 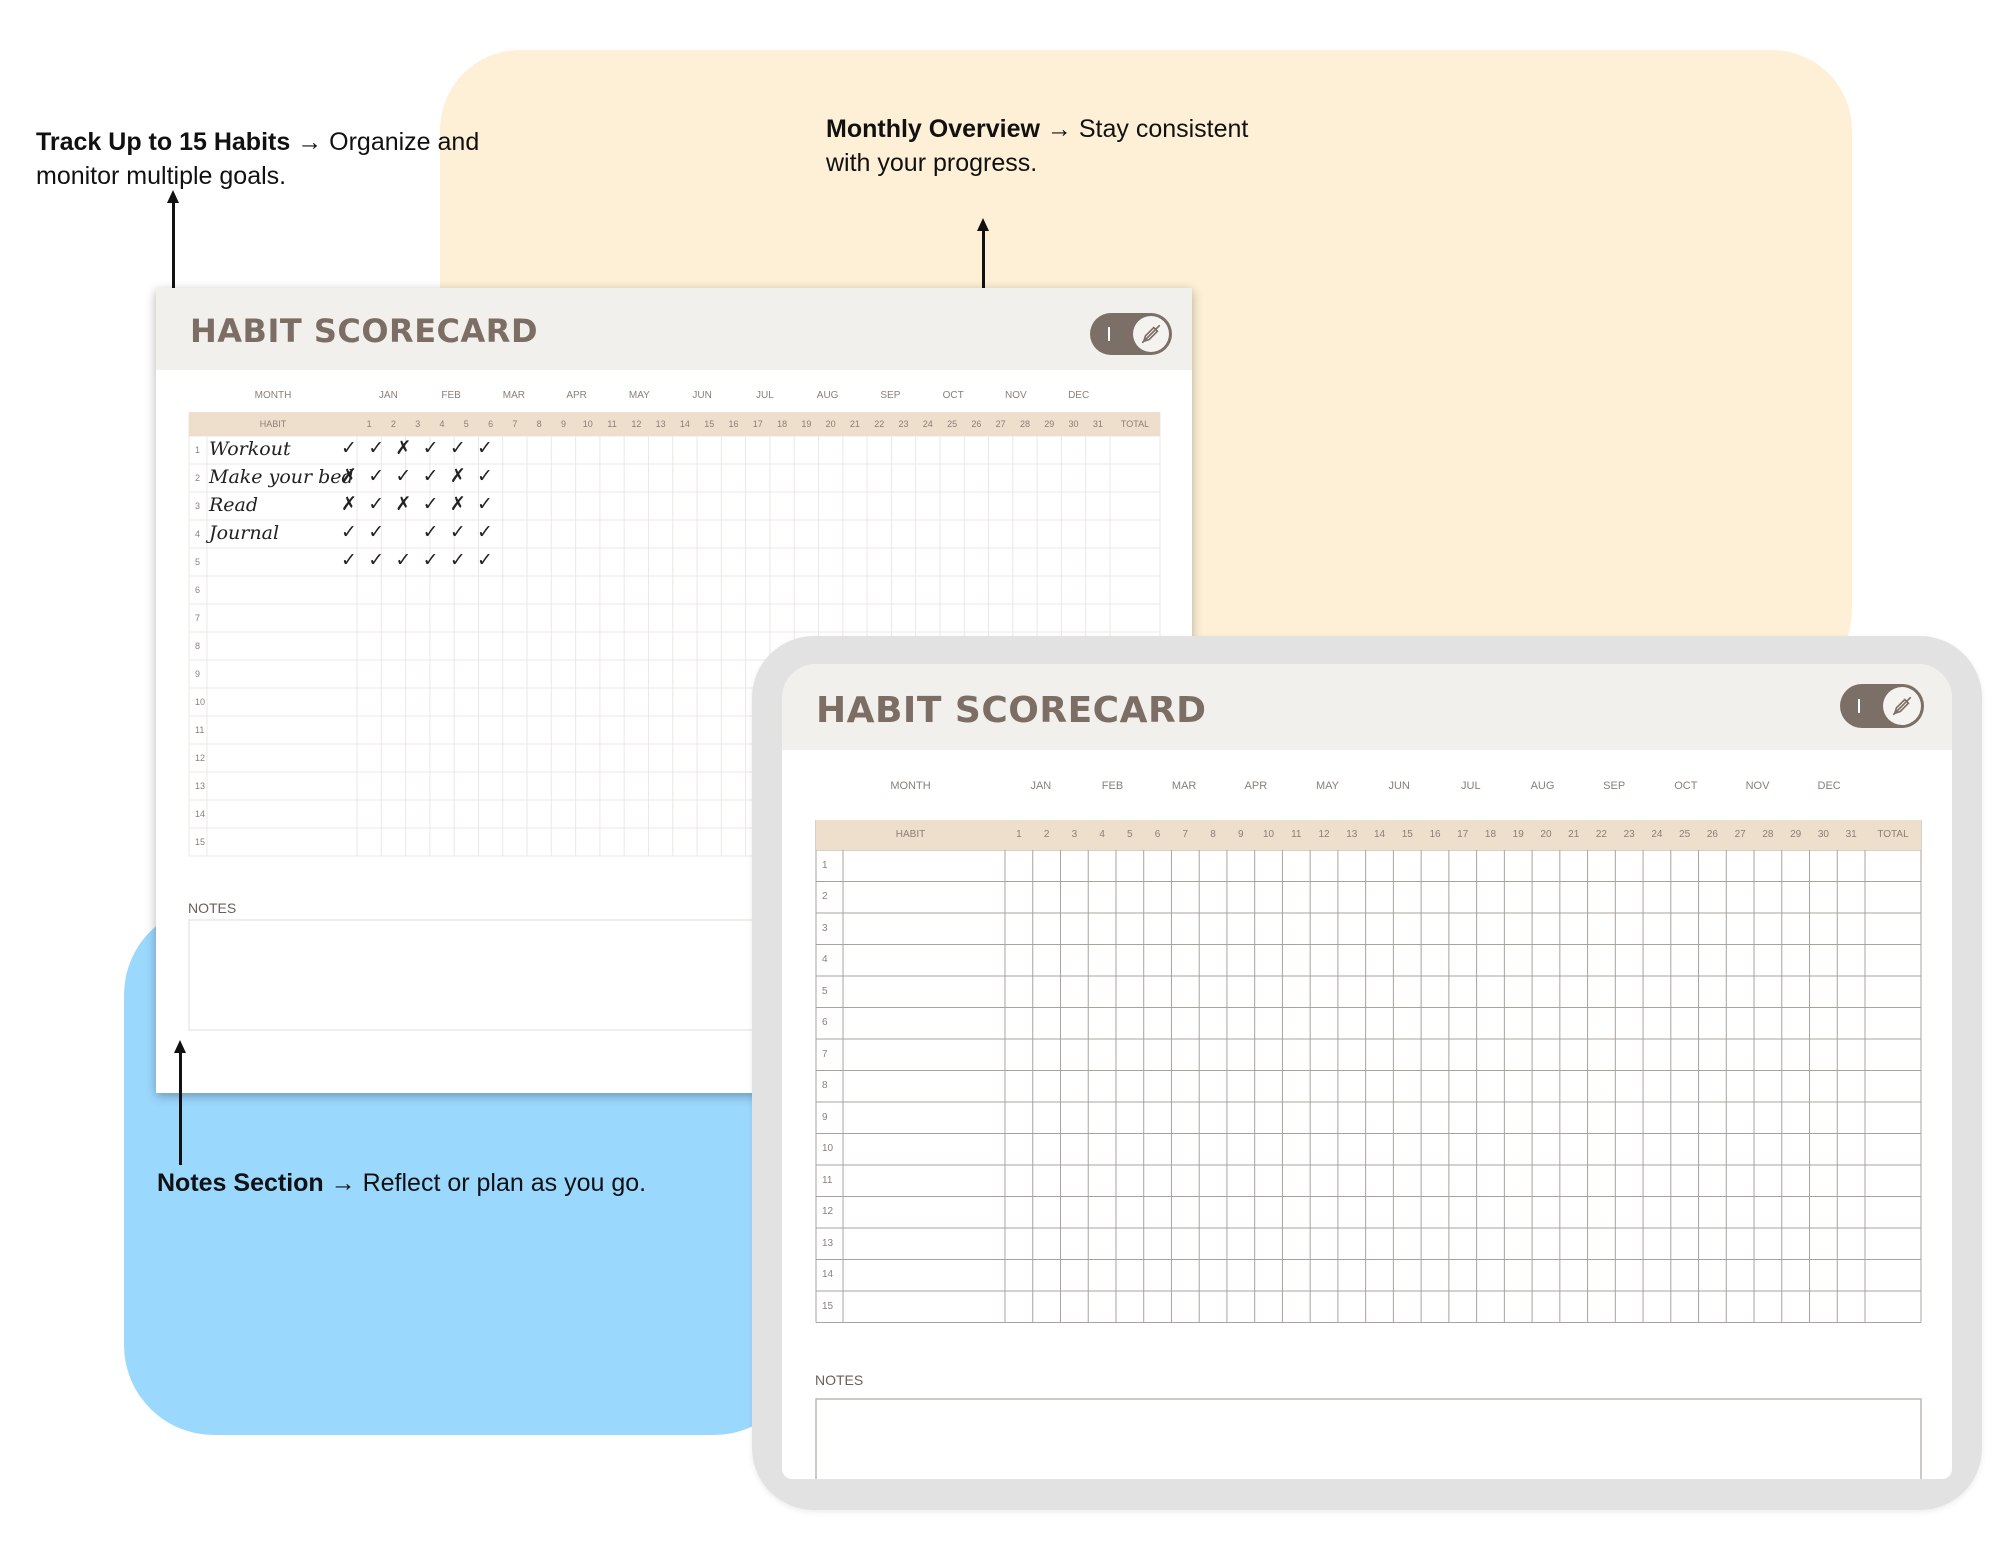 I want to click on arrowhead-notes, so click(x=180, y=1046).